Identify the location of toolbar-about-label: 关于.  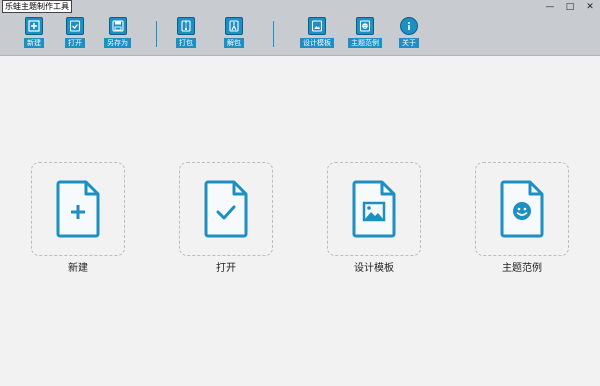
(409, 43).